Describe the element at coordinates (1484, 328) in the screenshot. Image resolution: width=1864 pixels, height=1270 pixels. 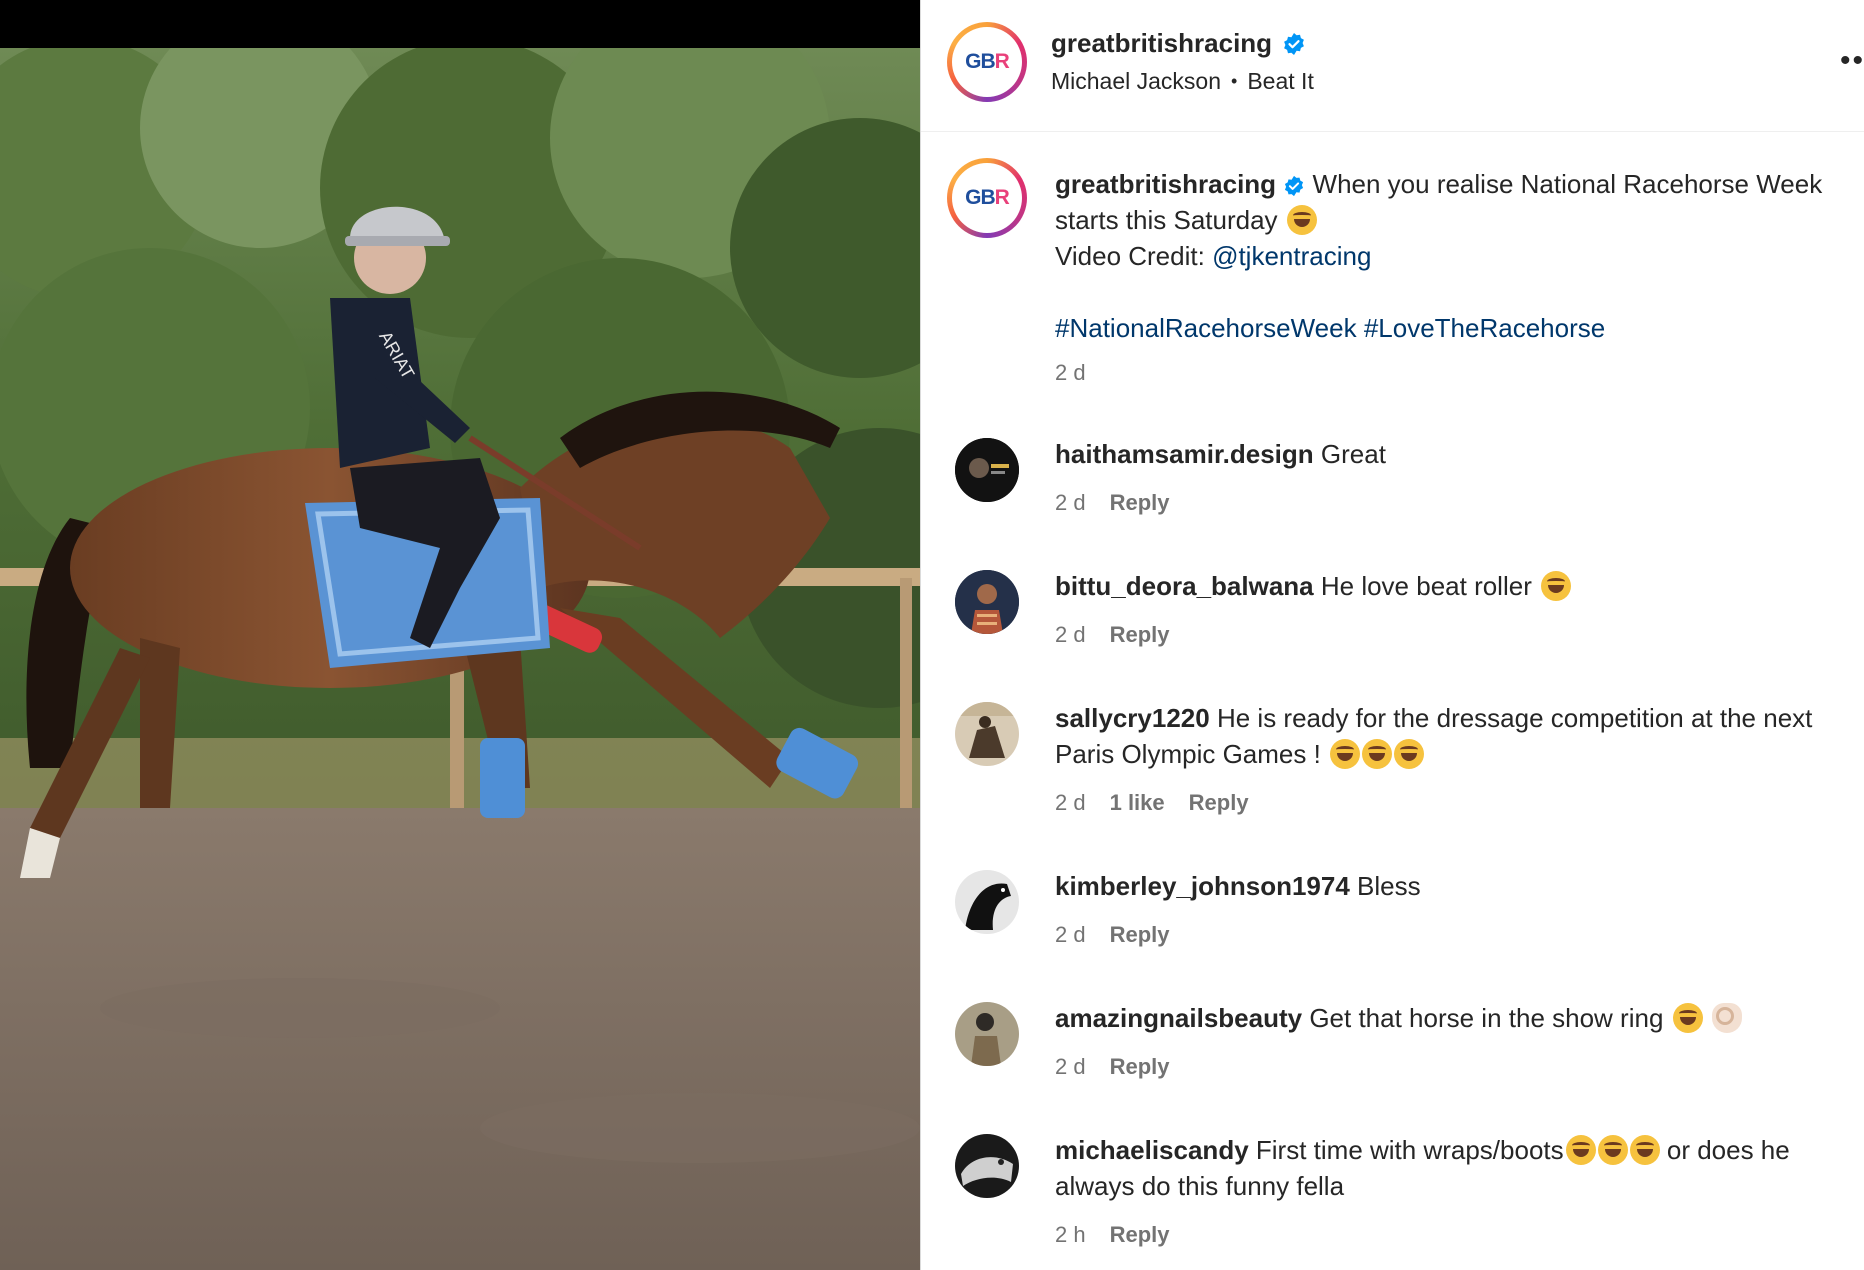
I see `hashtag-link: #LoveTheRacehorse` at that location.